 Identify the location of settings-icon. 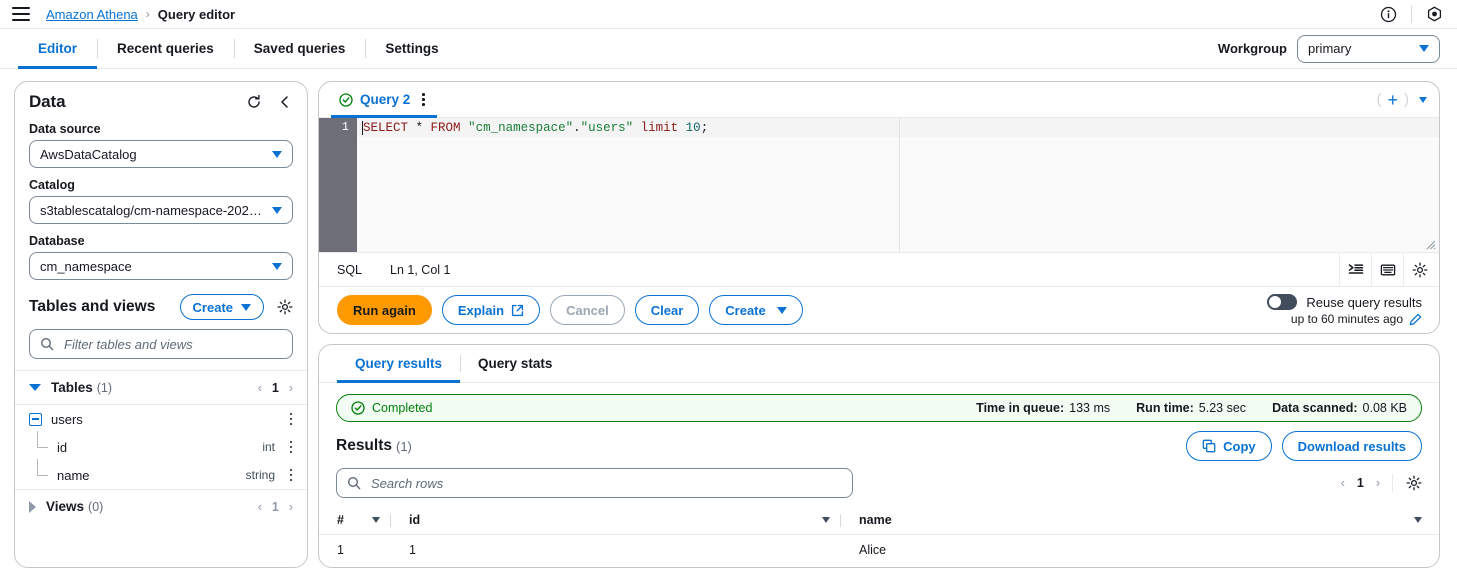
(1434, 14).